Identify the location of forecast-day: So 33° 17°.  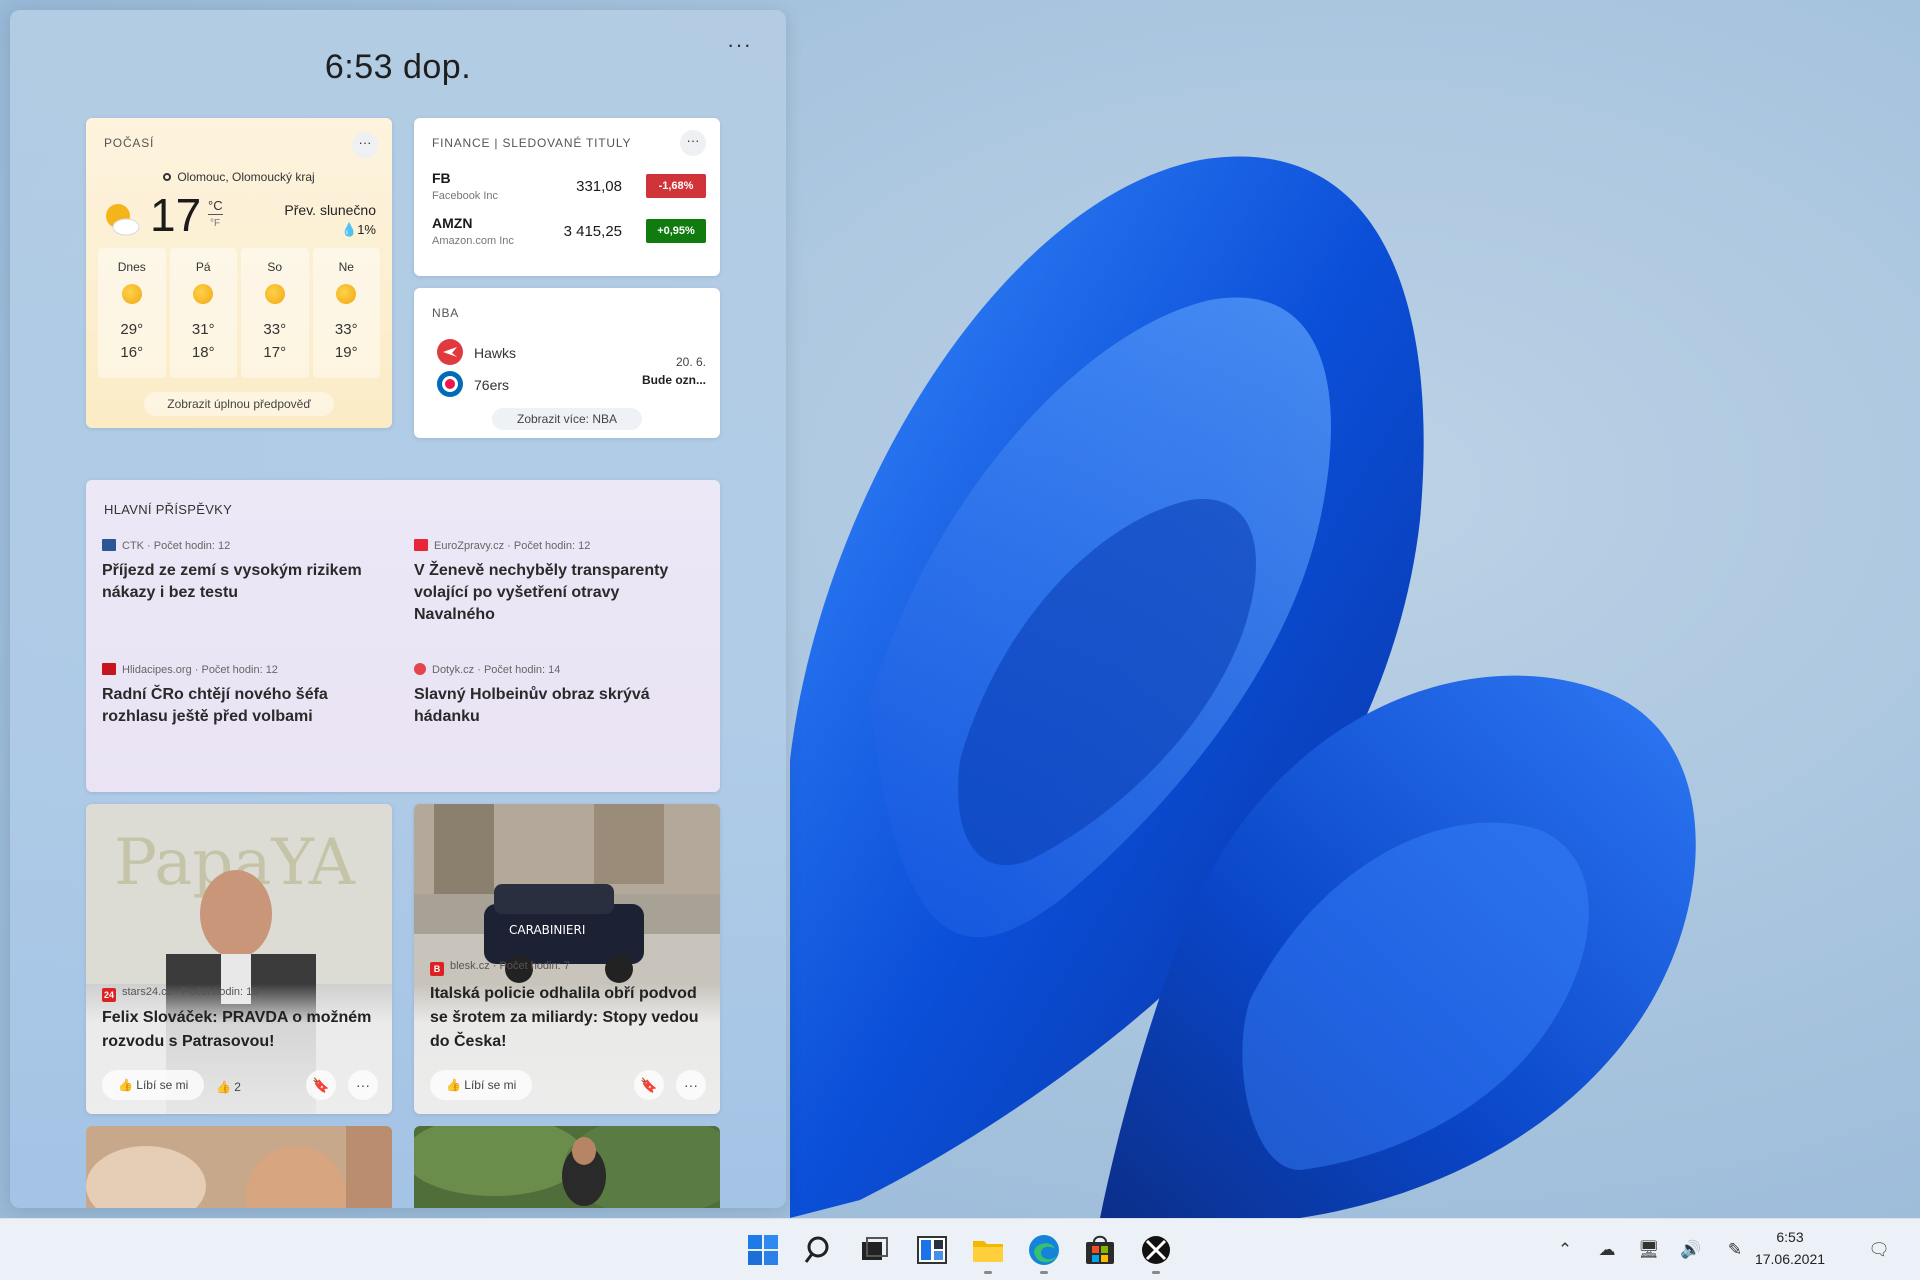
(275, 313).